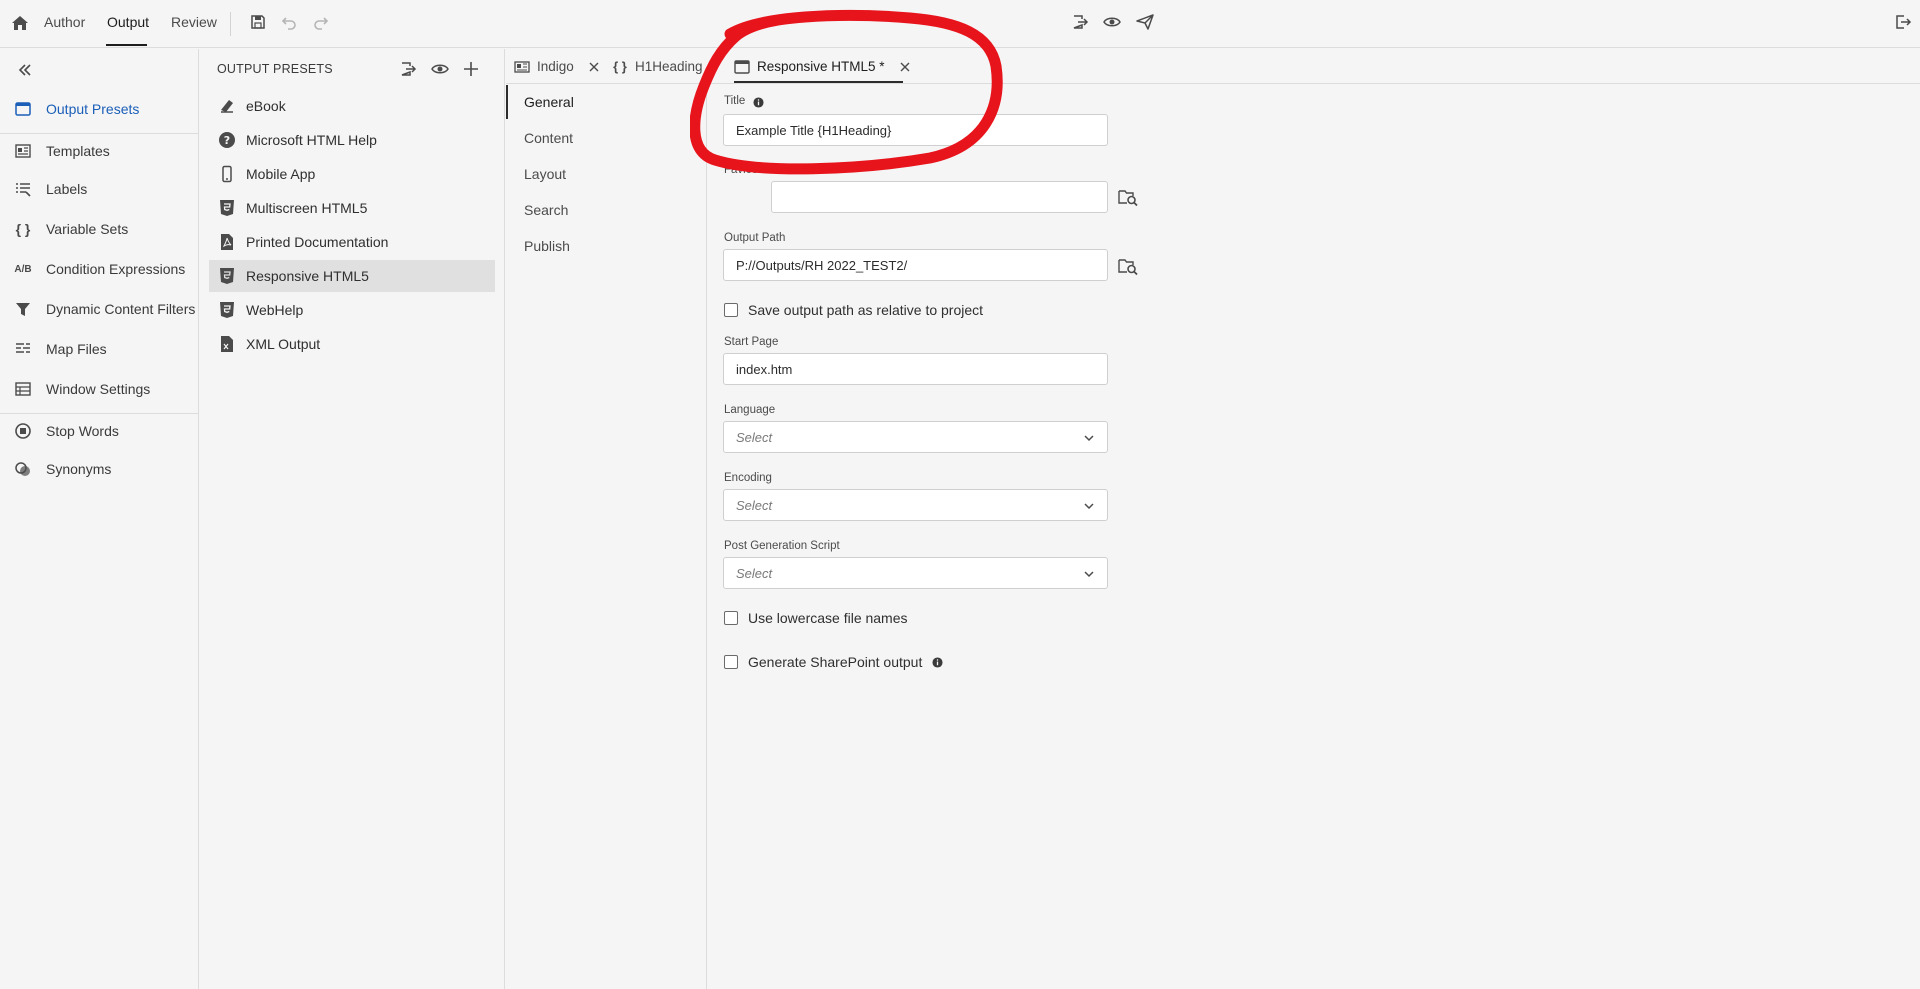  I want to click on undo-icon, so click(289, 22).